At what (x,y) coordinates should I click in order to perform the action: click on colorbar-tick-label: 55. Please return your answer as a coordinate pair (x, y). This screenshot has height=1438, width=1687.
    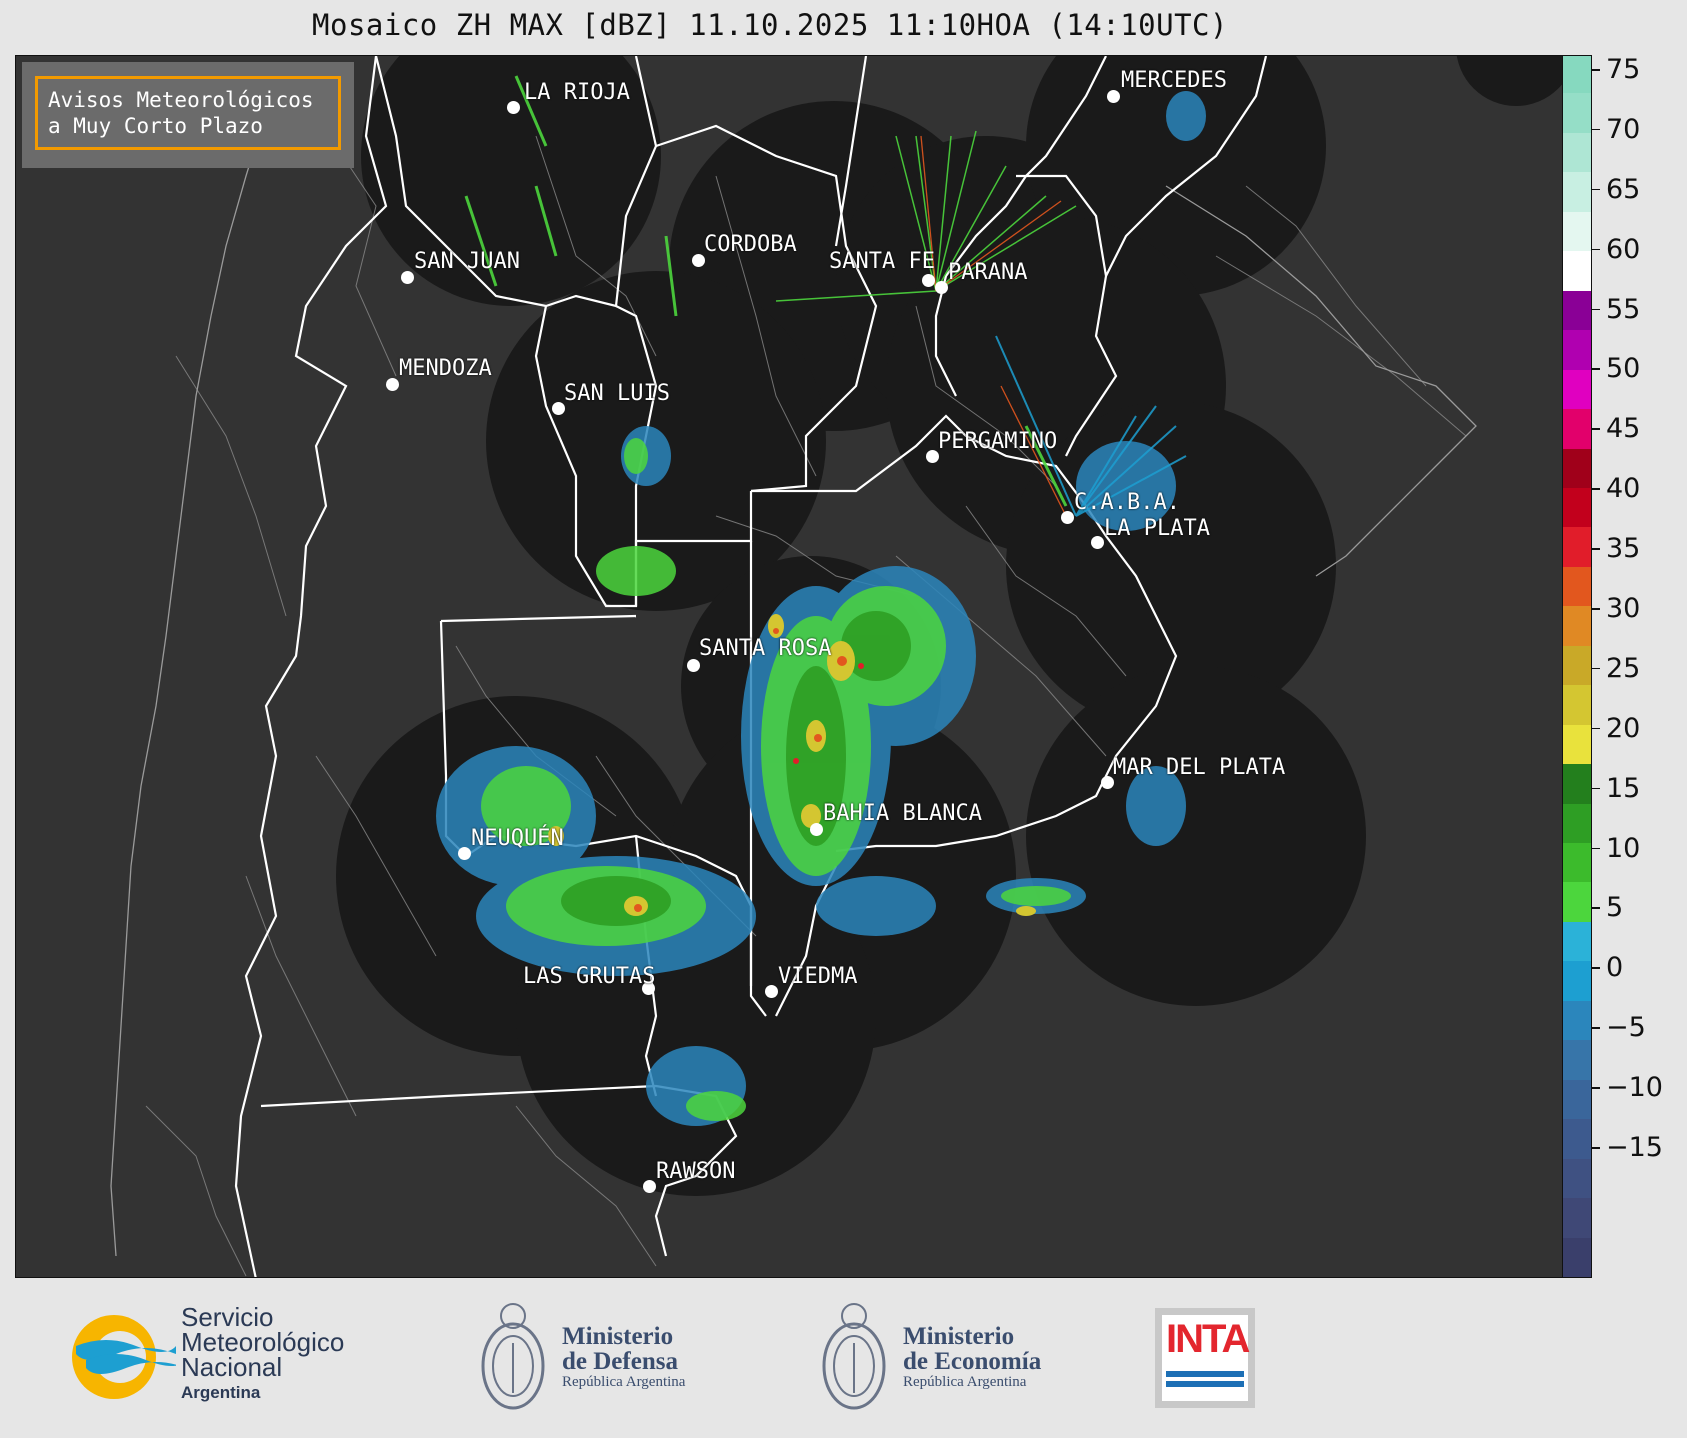
    Looking at the image, I should click on (1616, 309).